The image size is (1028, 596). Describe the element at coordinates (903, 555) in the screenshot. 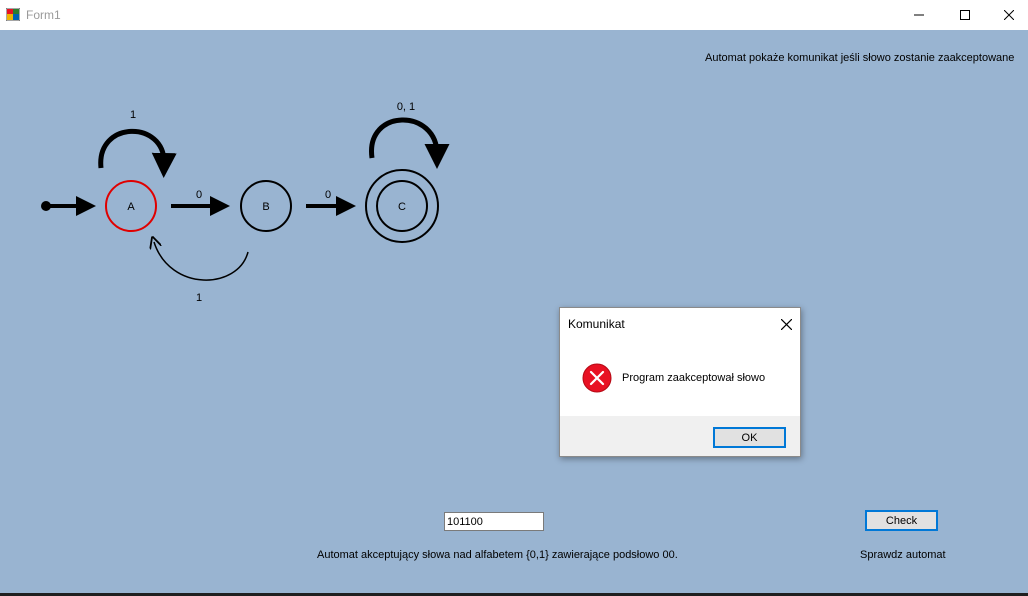

I see `check-label: Sprawdz automat` at that location.